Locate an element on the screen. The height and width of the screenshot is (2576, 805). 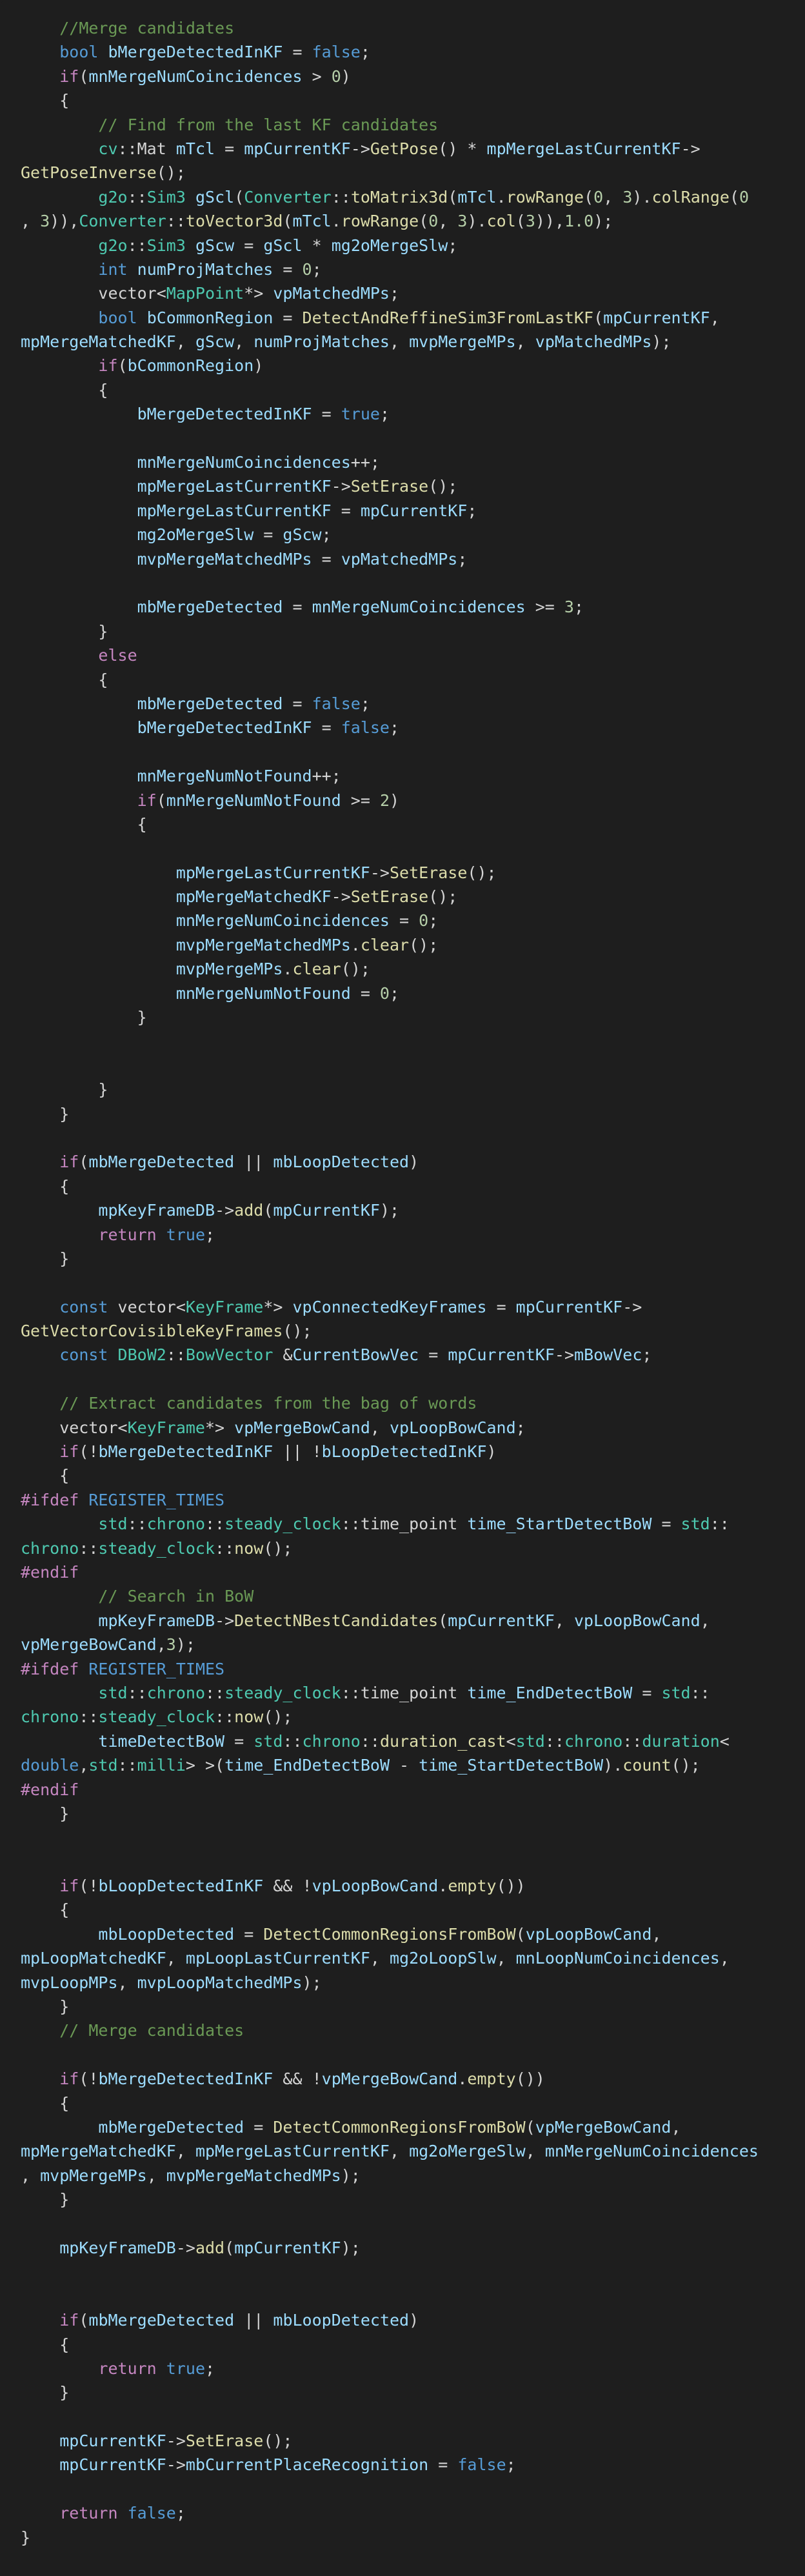
code-line: GetVectorCovisibleKeyFrames(); is located at coordinates (413, 1331).